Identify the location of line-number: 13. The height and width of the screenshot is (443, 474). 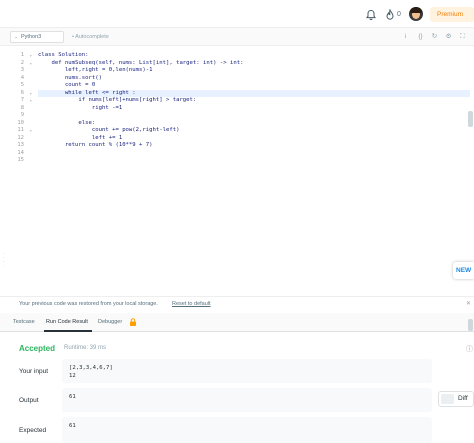
(20, 145).